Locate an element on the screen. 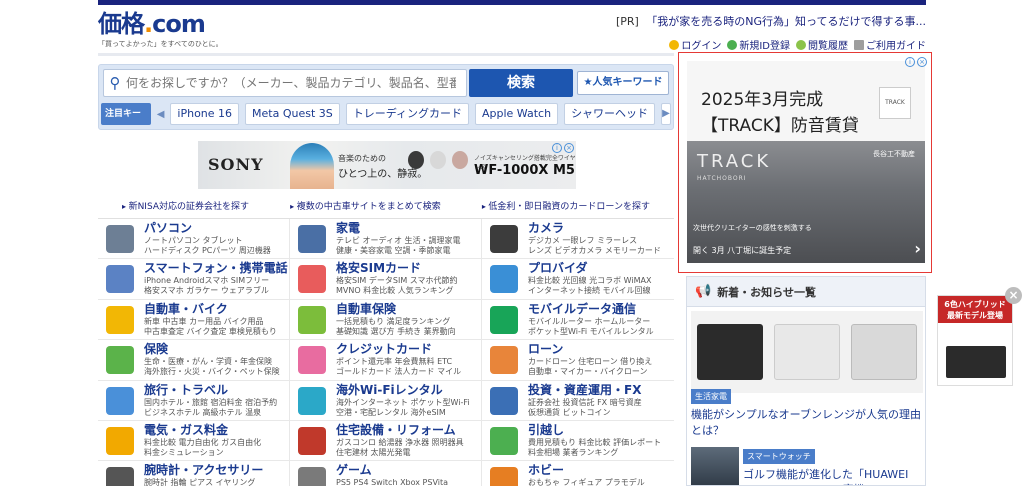 This screenshot has height=486, width=1024. category-title: ゲーム is located at coordinates (408, 470).